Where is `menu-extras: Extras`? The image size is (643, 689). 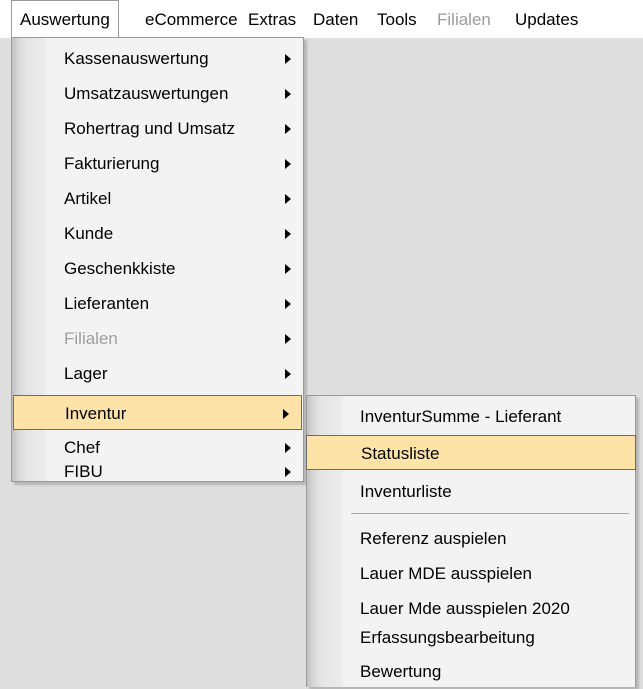
menu-extras: Extras is located at coordinates (272, 16).